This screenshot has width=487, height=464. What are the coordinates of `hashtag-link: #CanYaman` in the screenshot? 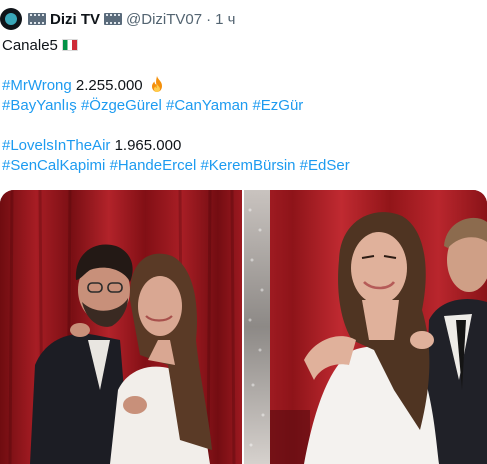 It's located at (207, 105).